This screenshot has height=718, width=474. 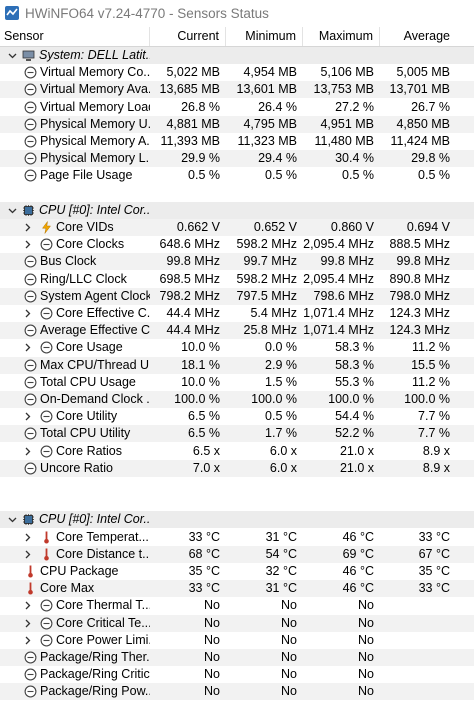 What do you see at coordinates (237, 227) in the screenshot?
I see `sensor-row: Core VIDs 0.662 V 0.652 V 0.860 V 0.694 V` at bounding box center [237, 227].